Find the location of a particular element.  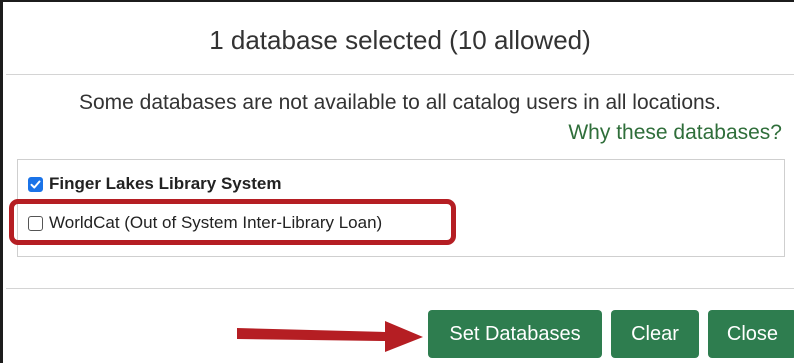

checkmark-icon is located at coordinates (35, 184).